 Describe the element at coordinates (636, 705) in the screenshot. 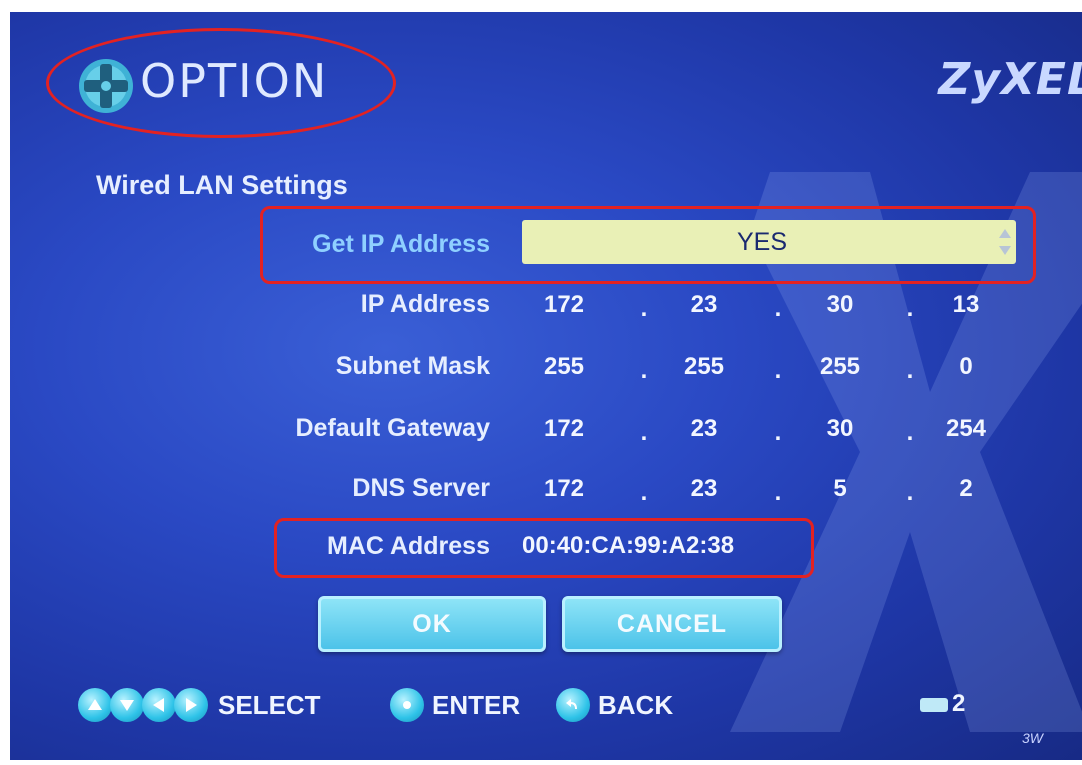

I see `back-hint: BACK` at that location.